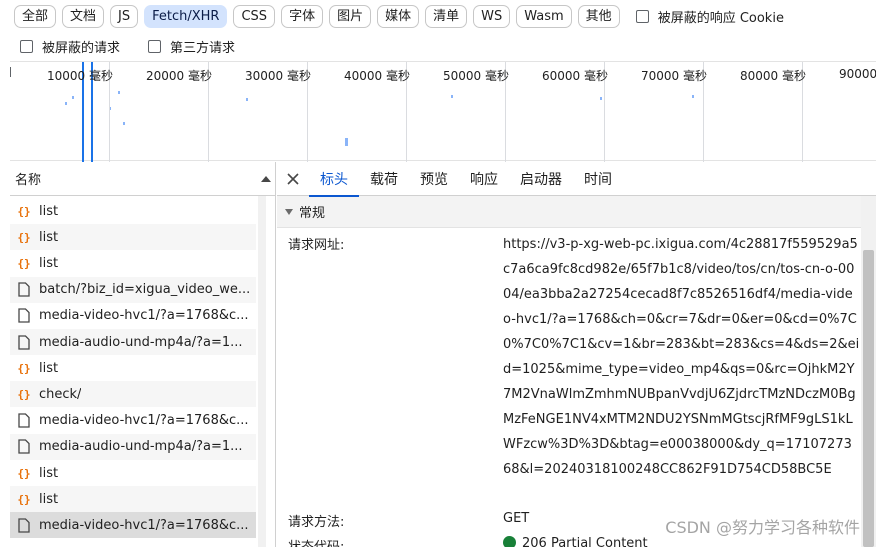 This screenshot has height=547, width=876. Describe the element at coordinates (142, 179) in the screenshot. I see `name-column-header: 名称` at that location.